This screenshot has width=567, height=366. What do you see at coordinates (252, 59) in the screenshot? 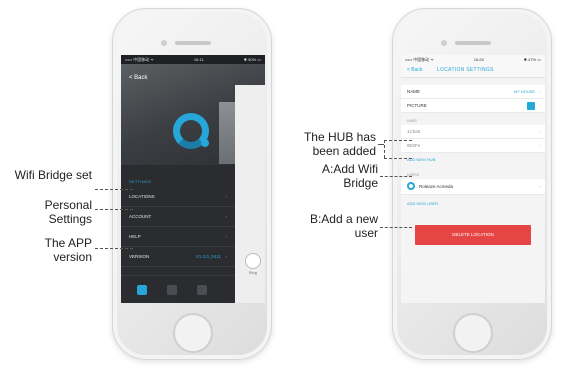
I see `battery-text: ✱ 50% ▭` at bounding box center [252, 59].